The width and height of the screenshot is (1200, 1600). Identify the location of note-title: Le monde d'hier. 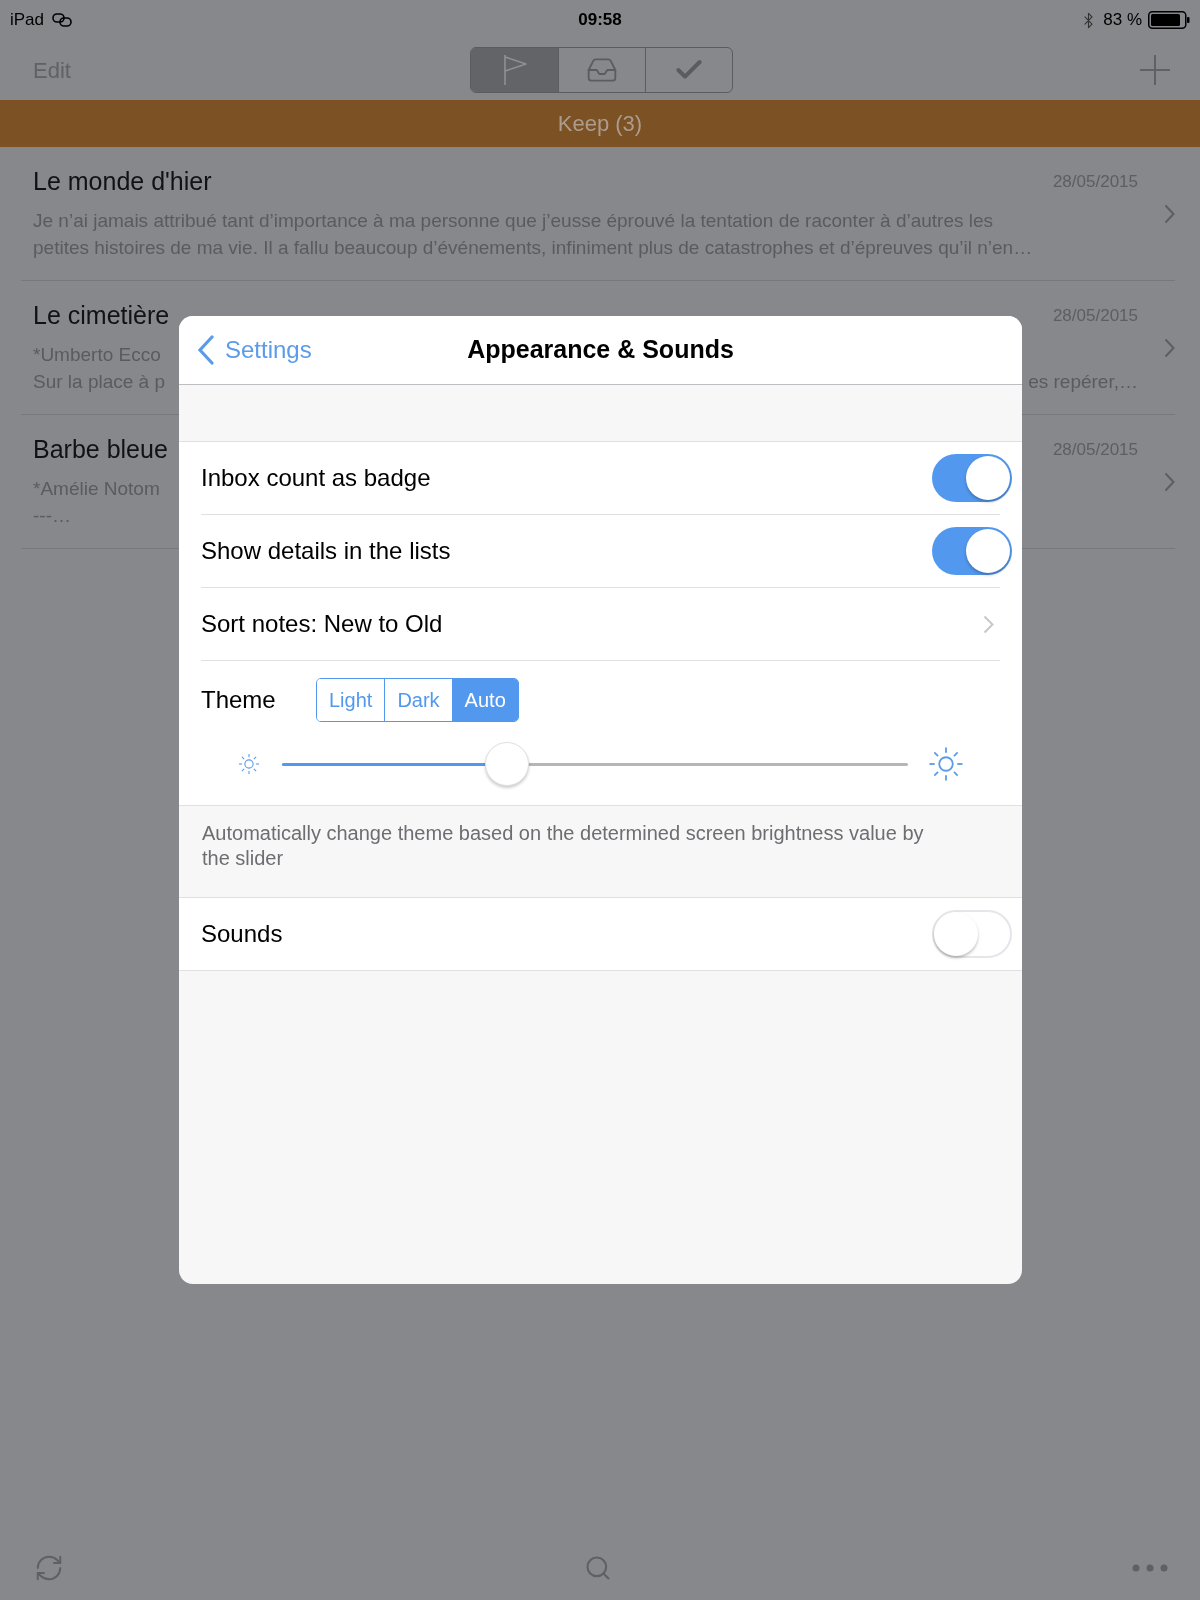
(122, 182).